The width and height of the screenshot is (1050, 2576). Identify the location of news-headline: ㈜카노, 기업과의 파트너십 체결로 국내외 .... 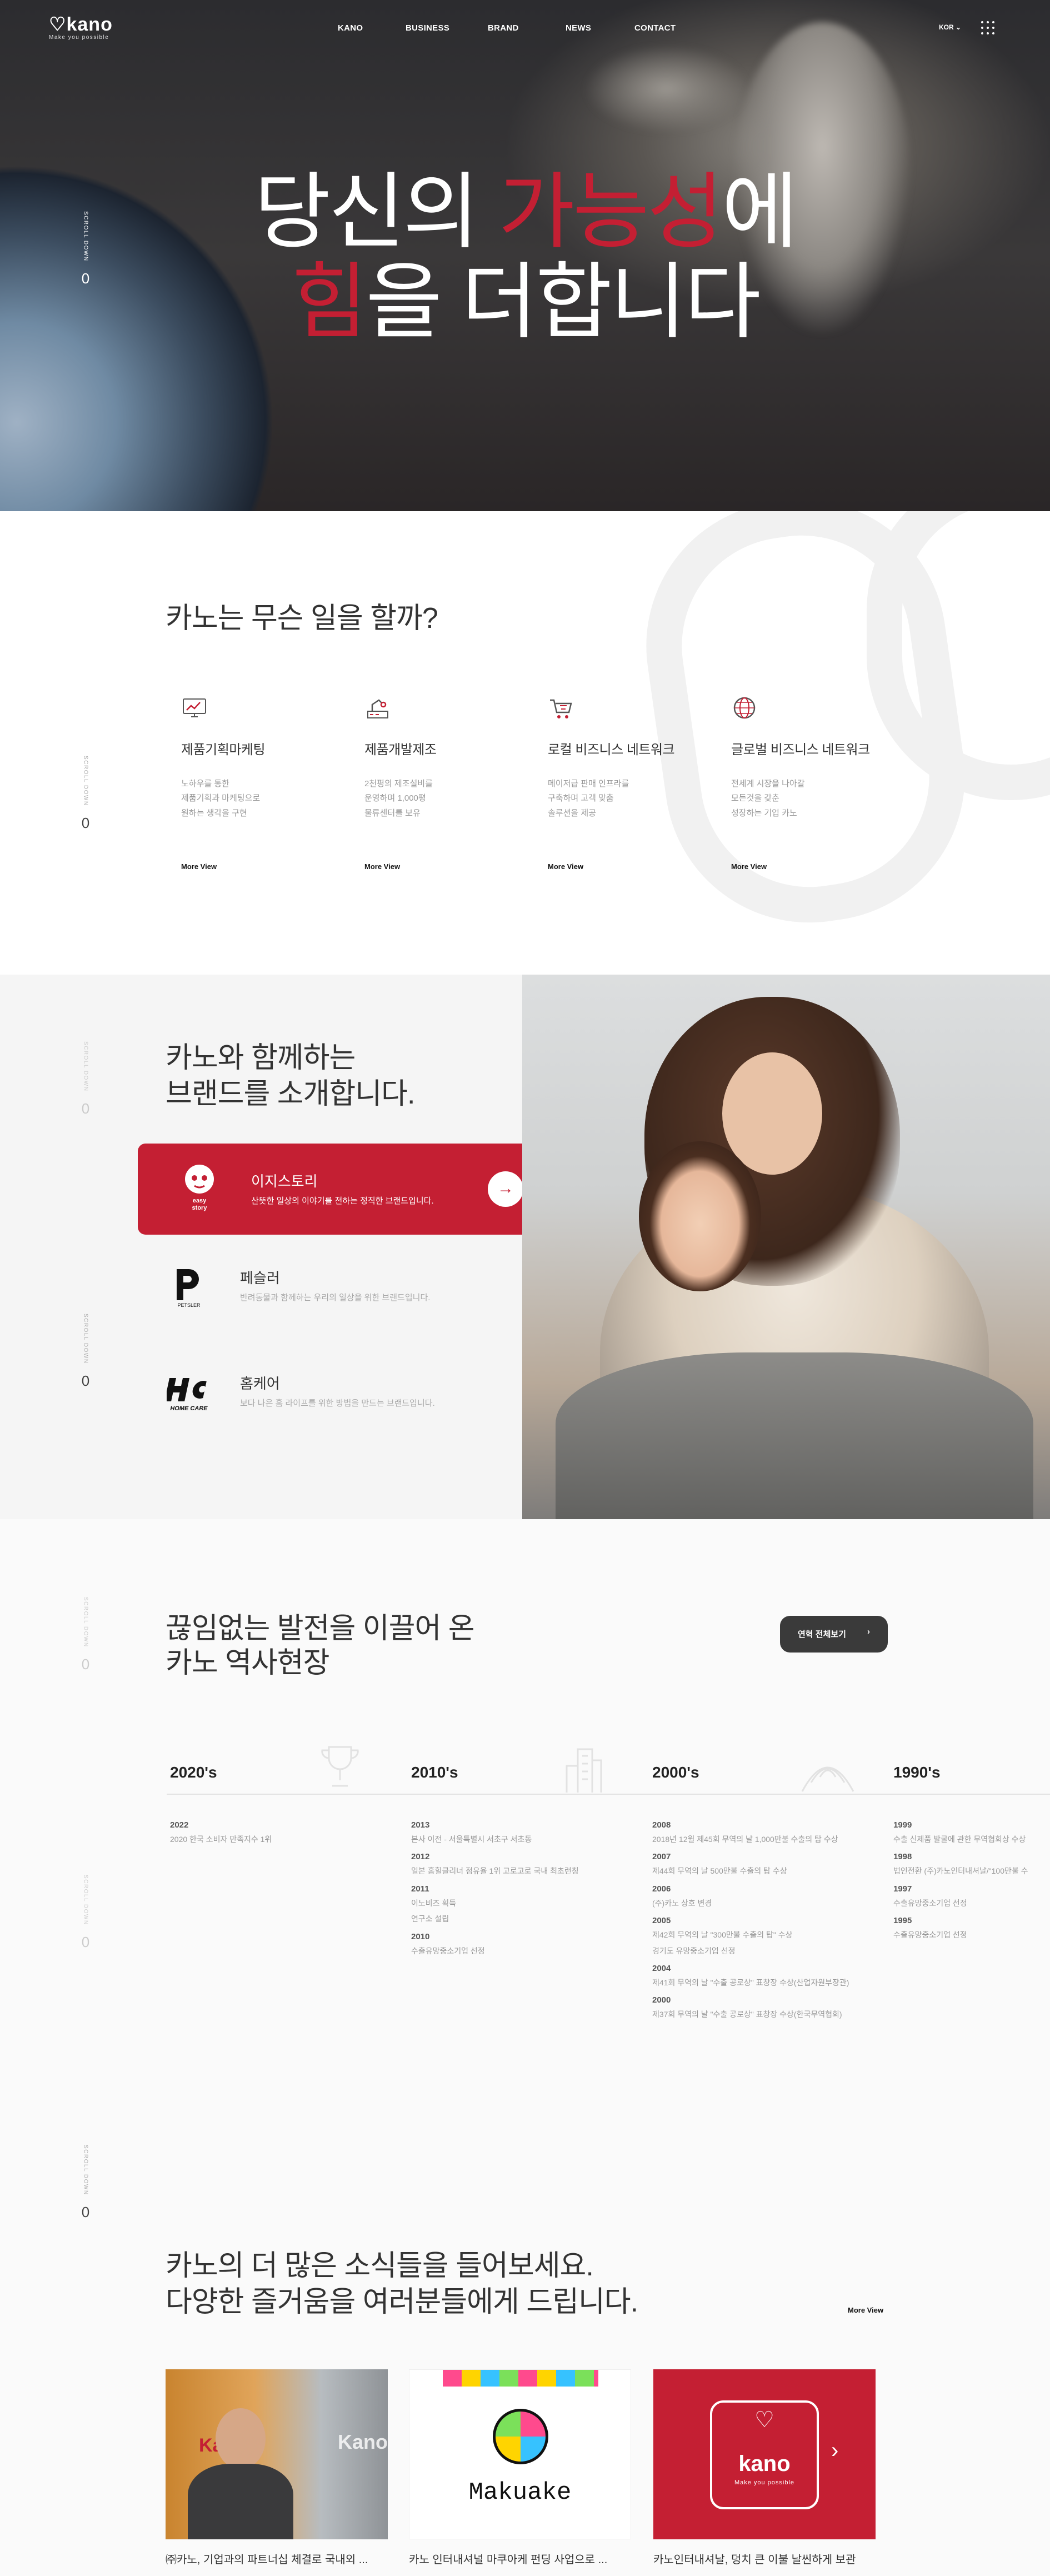
(267, 2560).